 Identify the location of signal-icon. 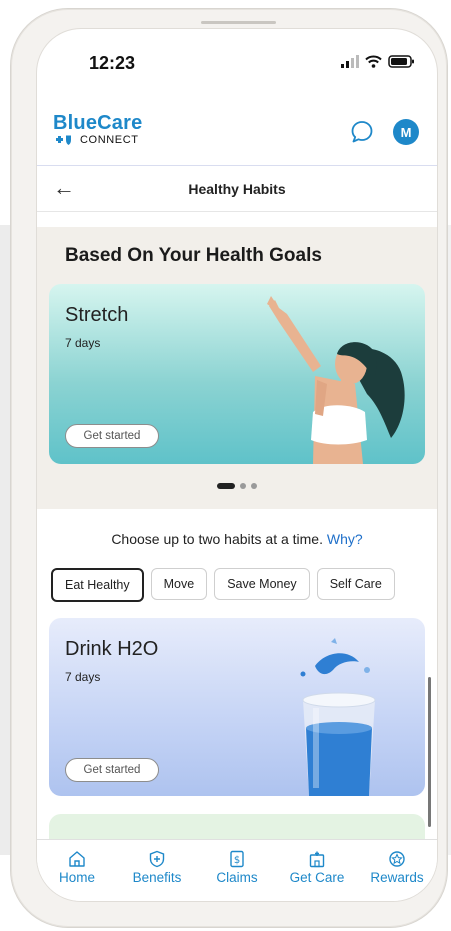
(350, 61).